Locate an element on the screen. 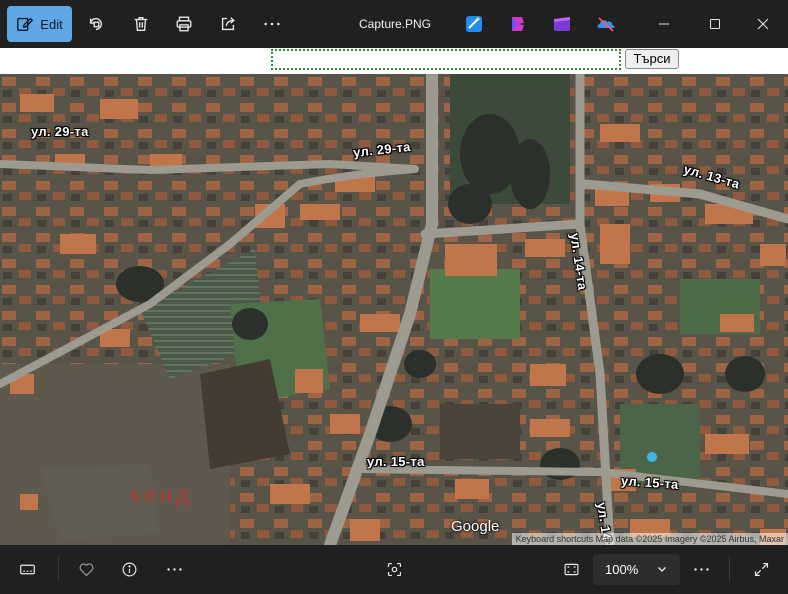  delete-icon is located at coordinates (141, 24).